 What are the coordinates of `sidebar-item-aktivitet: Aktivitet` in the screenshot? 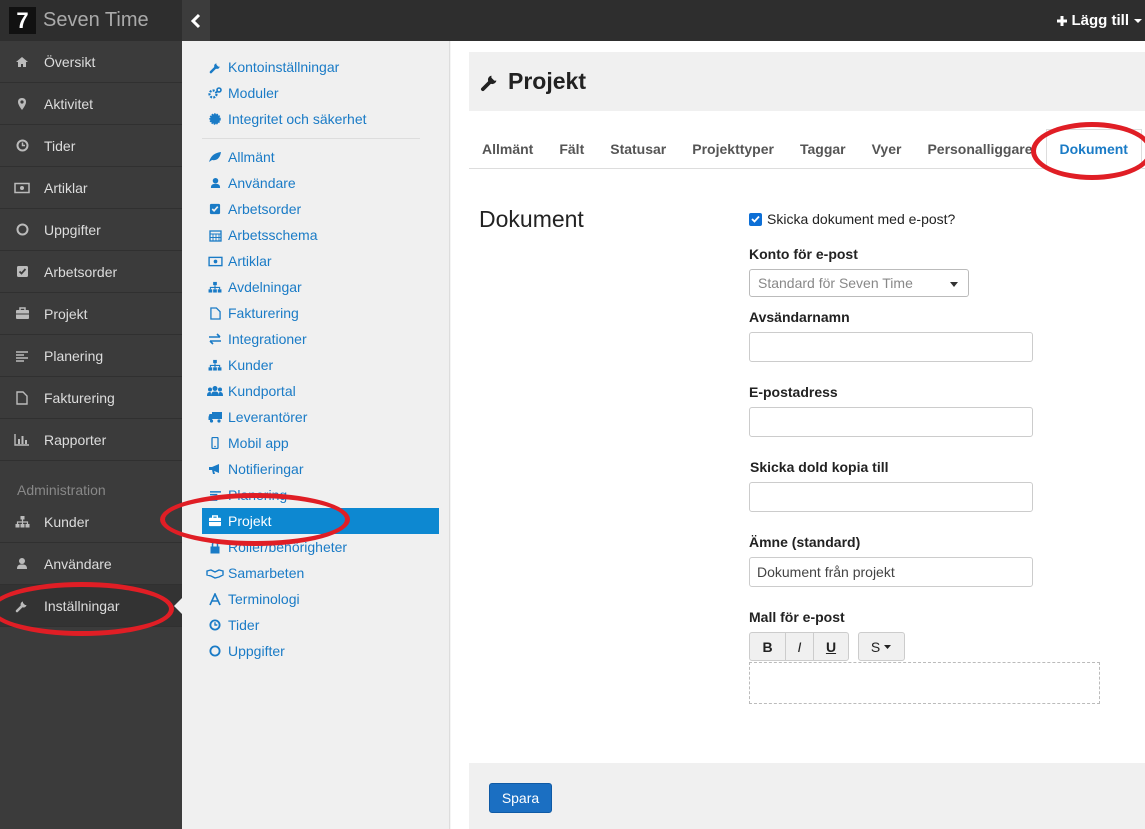 It's located at (91, 104).